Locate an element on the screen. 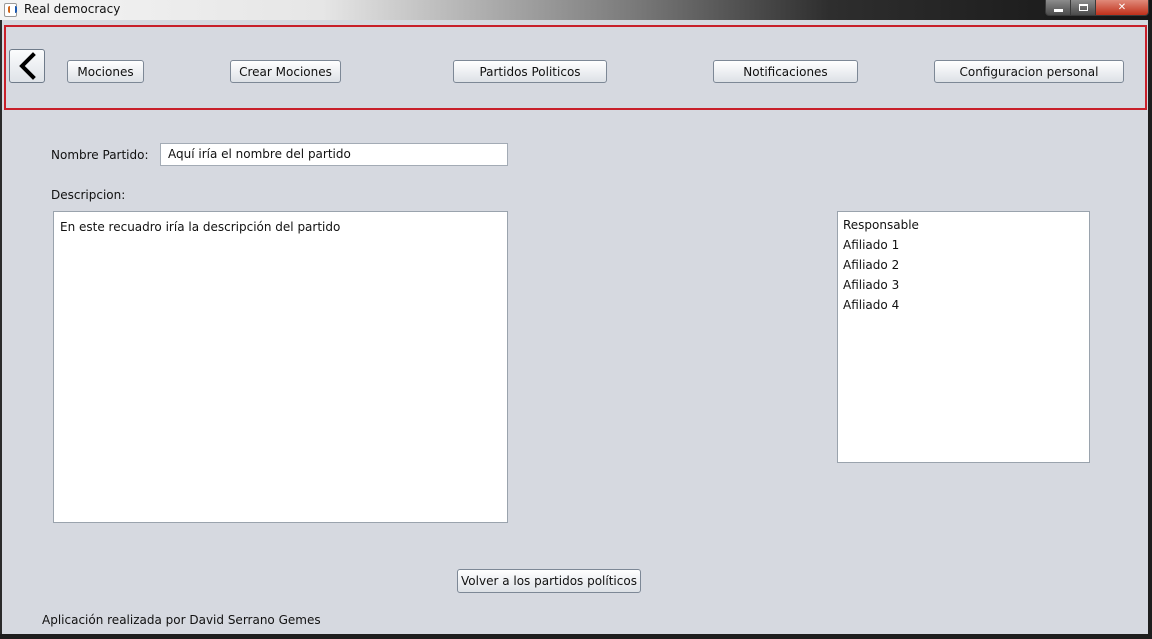 This screenshot has width=1152, height=639. list-item: Afiliado 4 is located at coordinates (963, 305).